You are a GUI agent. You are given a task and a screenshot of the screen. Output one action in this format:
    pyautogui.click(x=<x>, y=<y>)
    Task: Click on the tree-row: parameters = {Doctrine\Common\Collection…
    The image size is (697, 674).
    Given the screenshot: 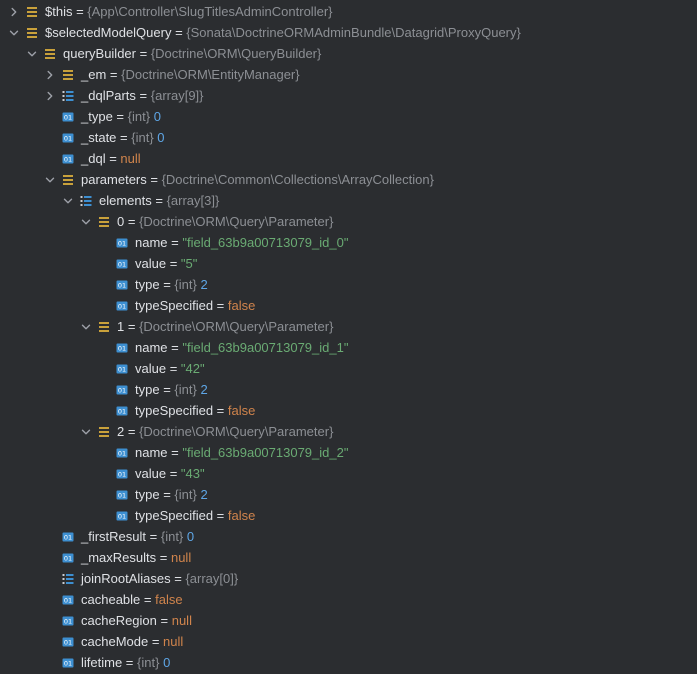 What is the action you would take?
    pyautogui.click(x=348, y=179)
    